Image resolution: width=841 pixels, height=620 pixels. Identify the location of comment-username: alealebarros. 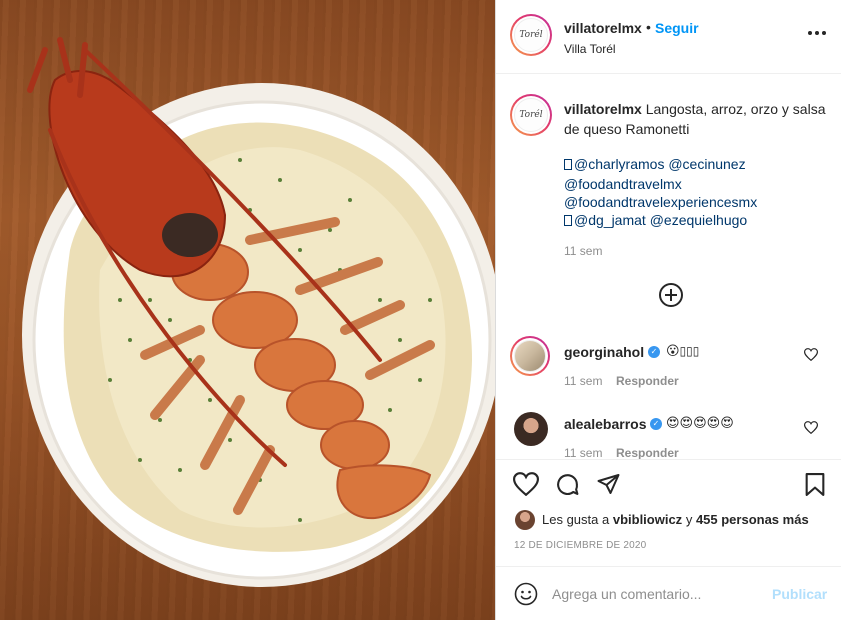
(605, 424).